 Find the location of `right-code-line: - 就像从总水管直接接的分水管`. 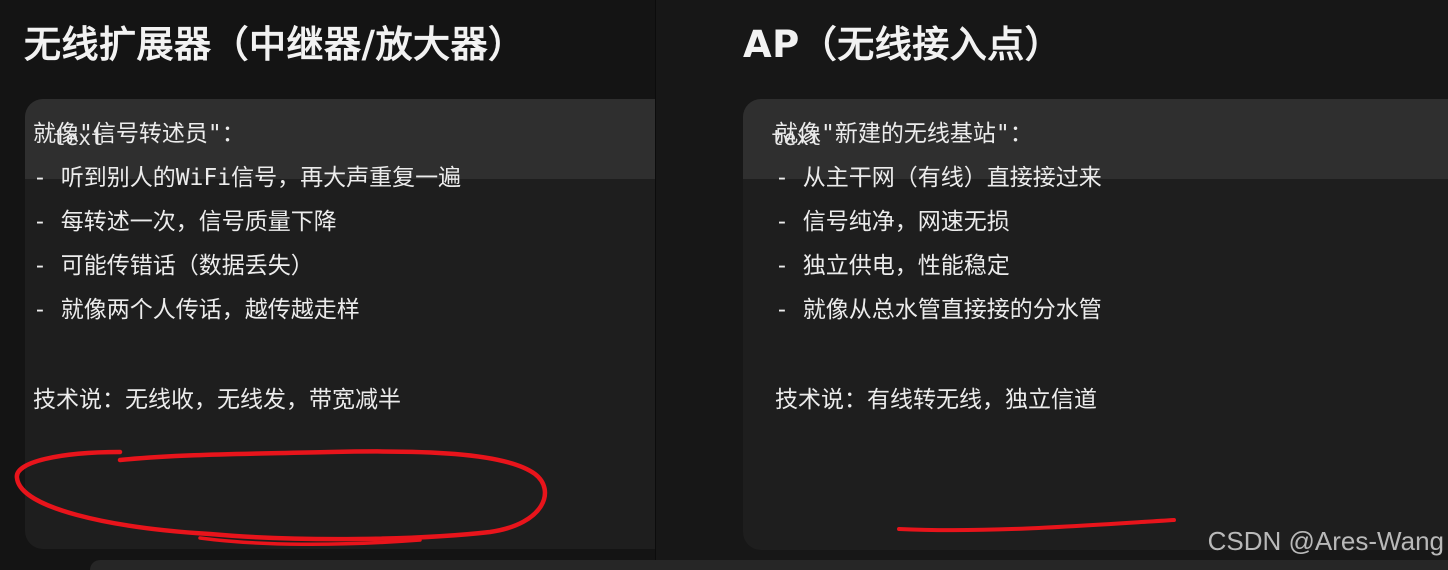

right-code-line: - 就像从总水管直接接的分水管 is located at coordinates (938, 310).